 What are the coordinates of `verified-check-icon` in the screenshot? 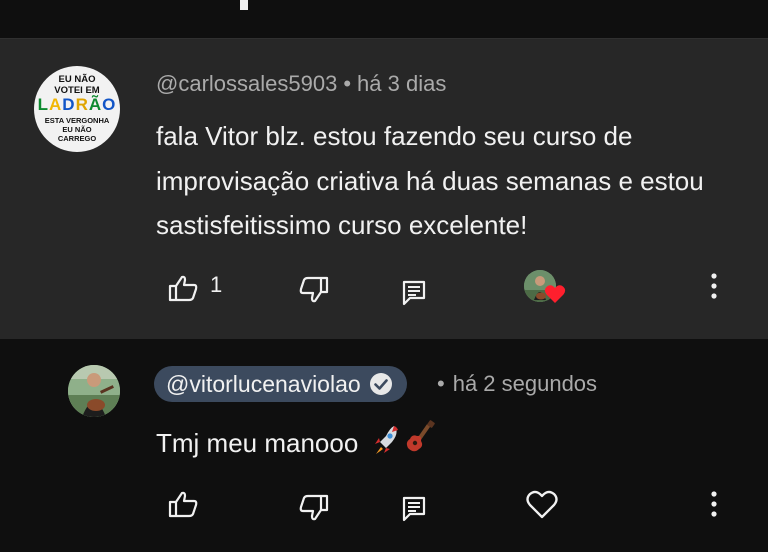 It's located at (380, 384).